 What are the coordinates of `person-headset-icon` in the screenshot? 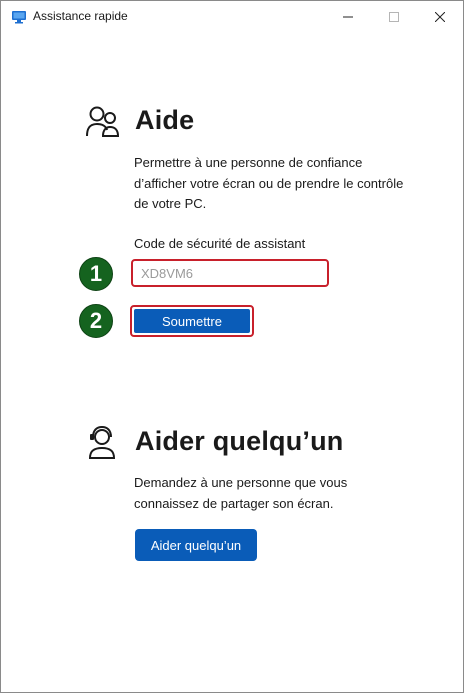 It's located at (102, 442).